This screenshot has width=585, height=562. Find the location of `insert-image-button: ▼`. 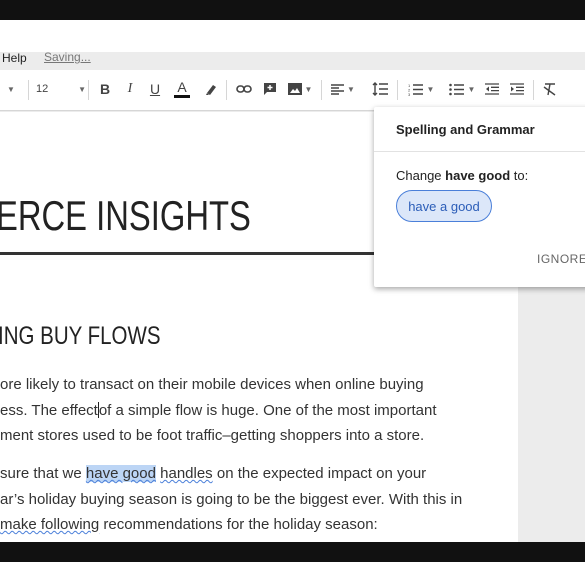

insert-image-button: ▼ is located at coordinates (300, 89).